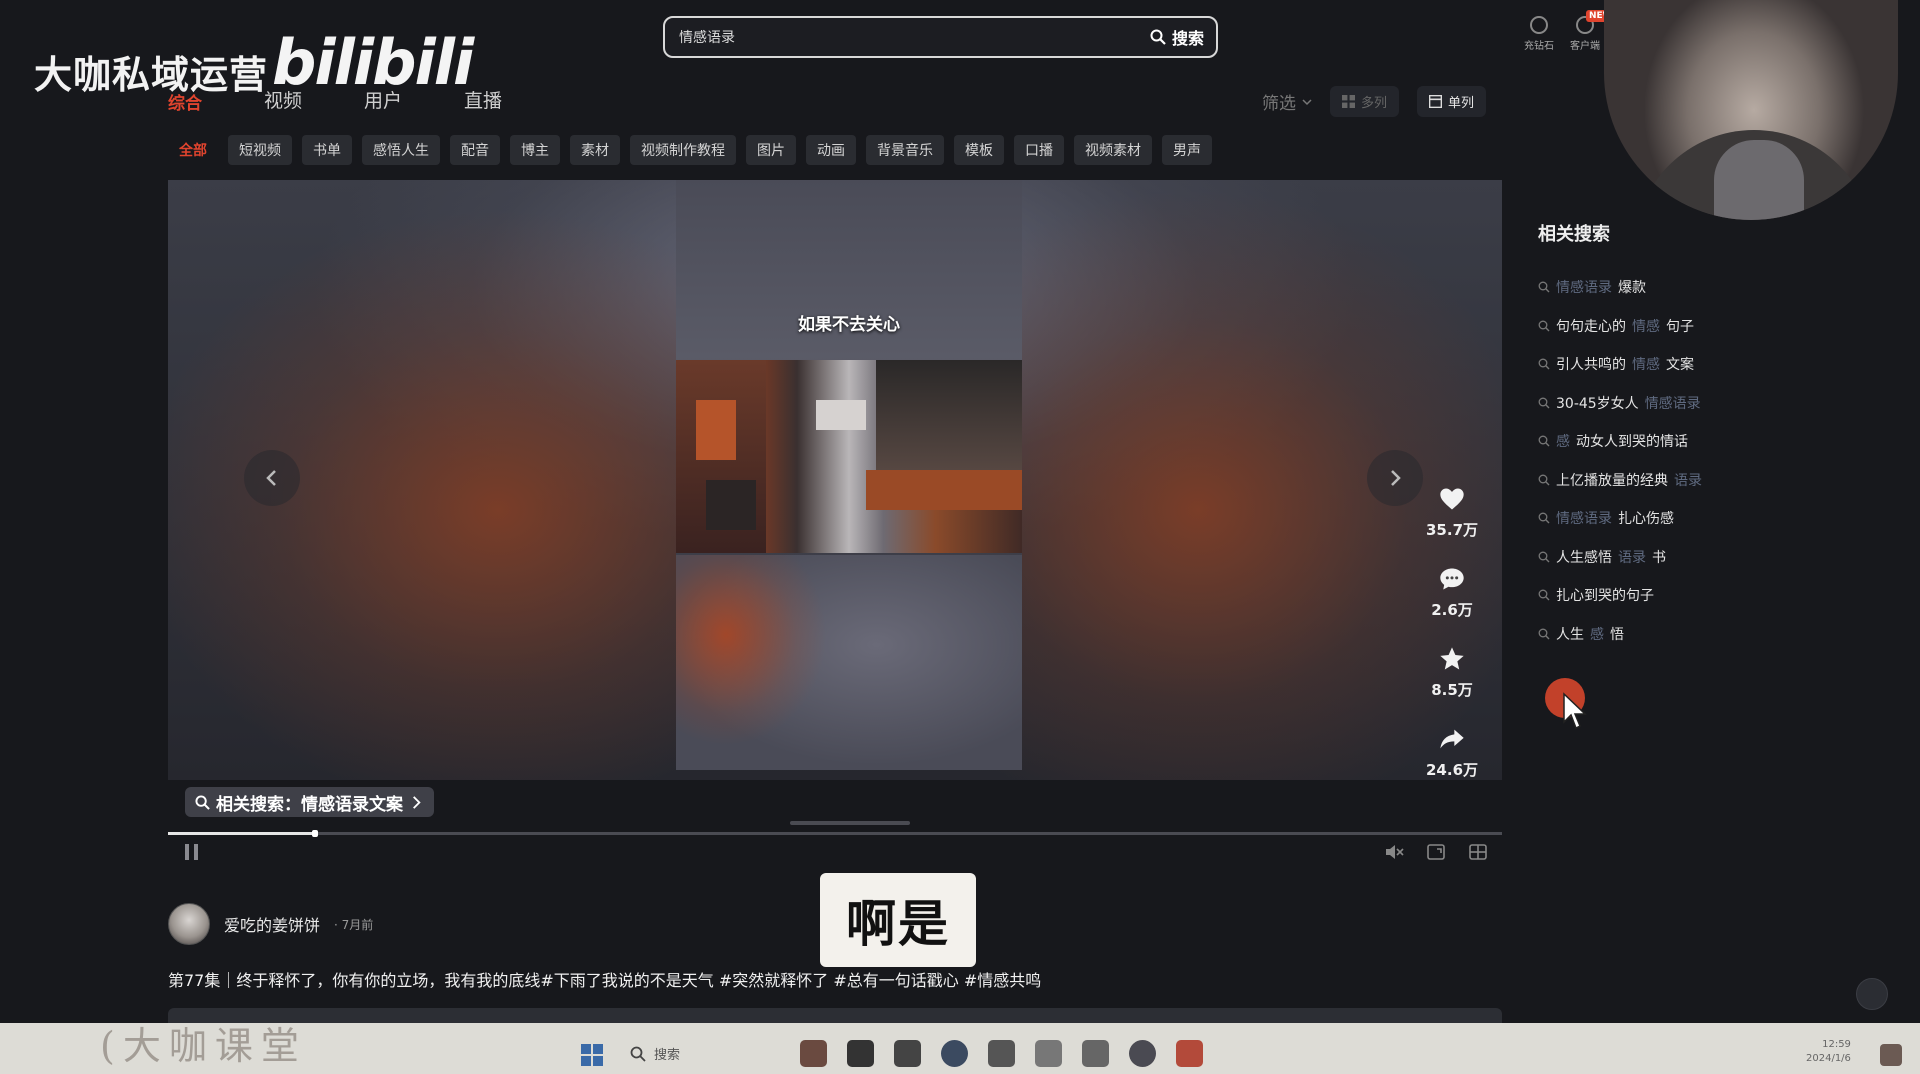 The image size is (1920, 1074). What do you see at coordinates (272, 478) in the screenshot?
I see `previous-button` at bounding box center [272, 478].